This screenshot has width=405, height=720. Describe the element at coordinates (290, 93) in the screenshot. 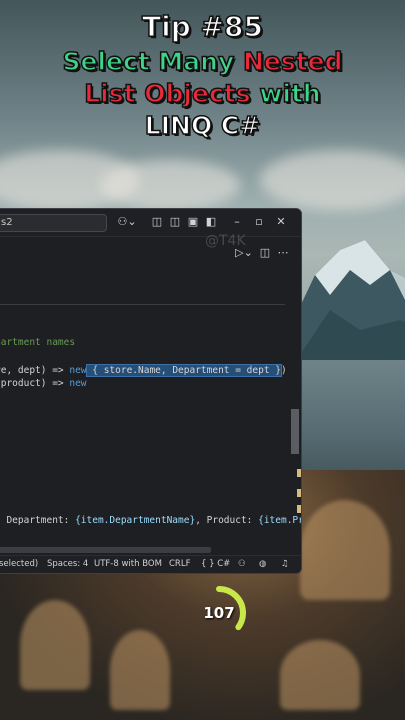

I see `headline-part: with` at that location.